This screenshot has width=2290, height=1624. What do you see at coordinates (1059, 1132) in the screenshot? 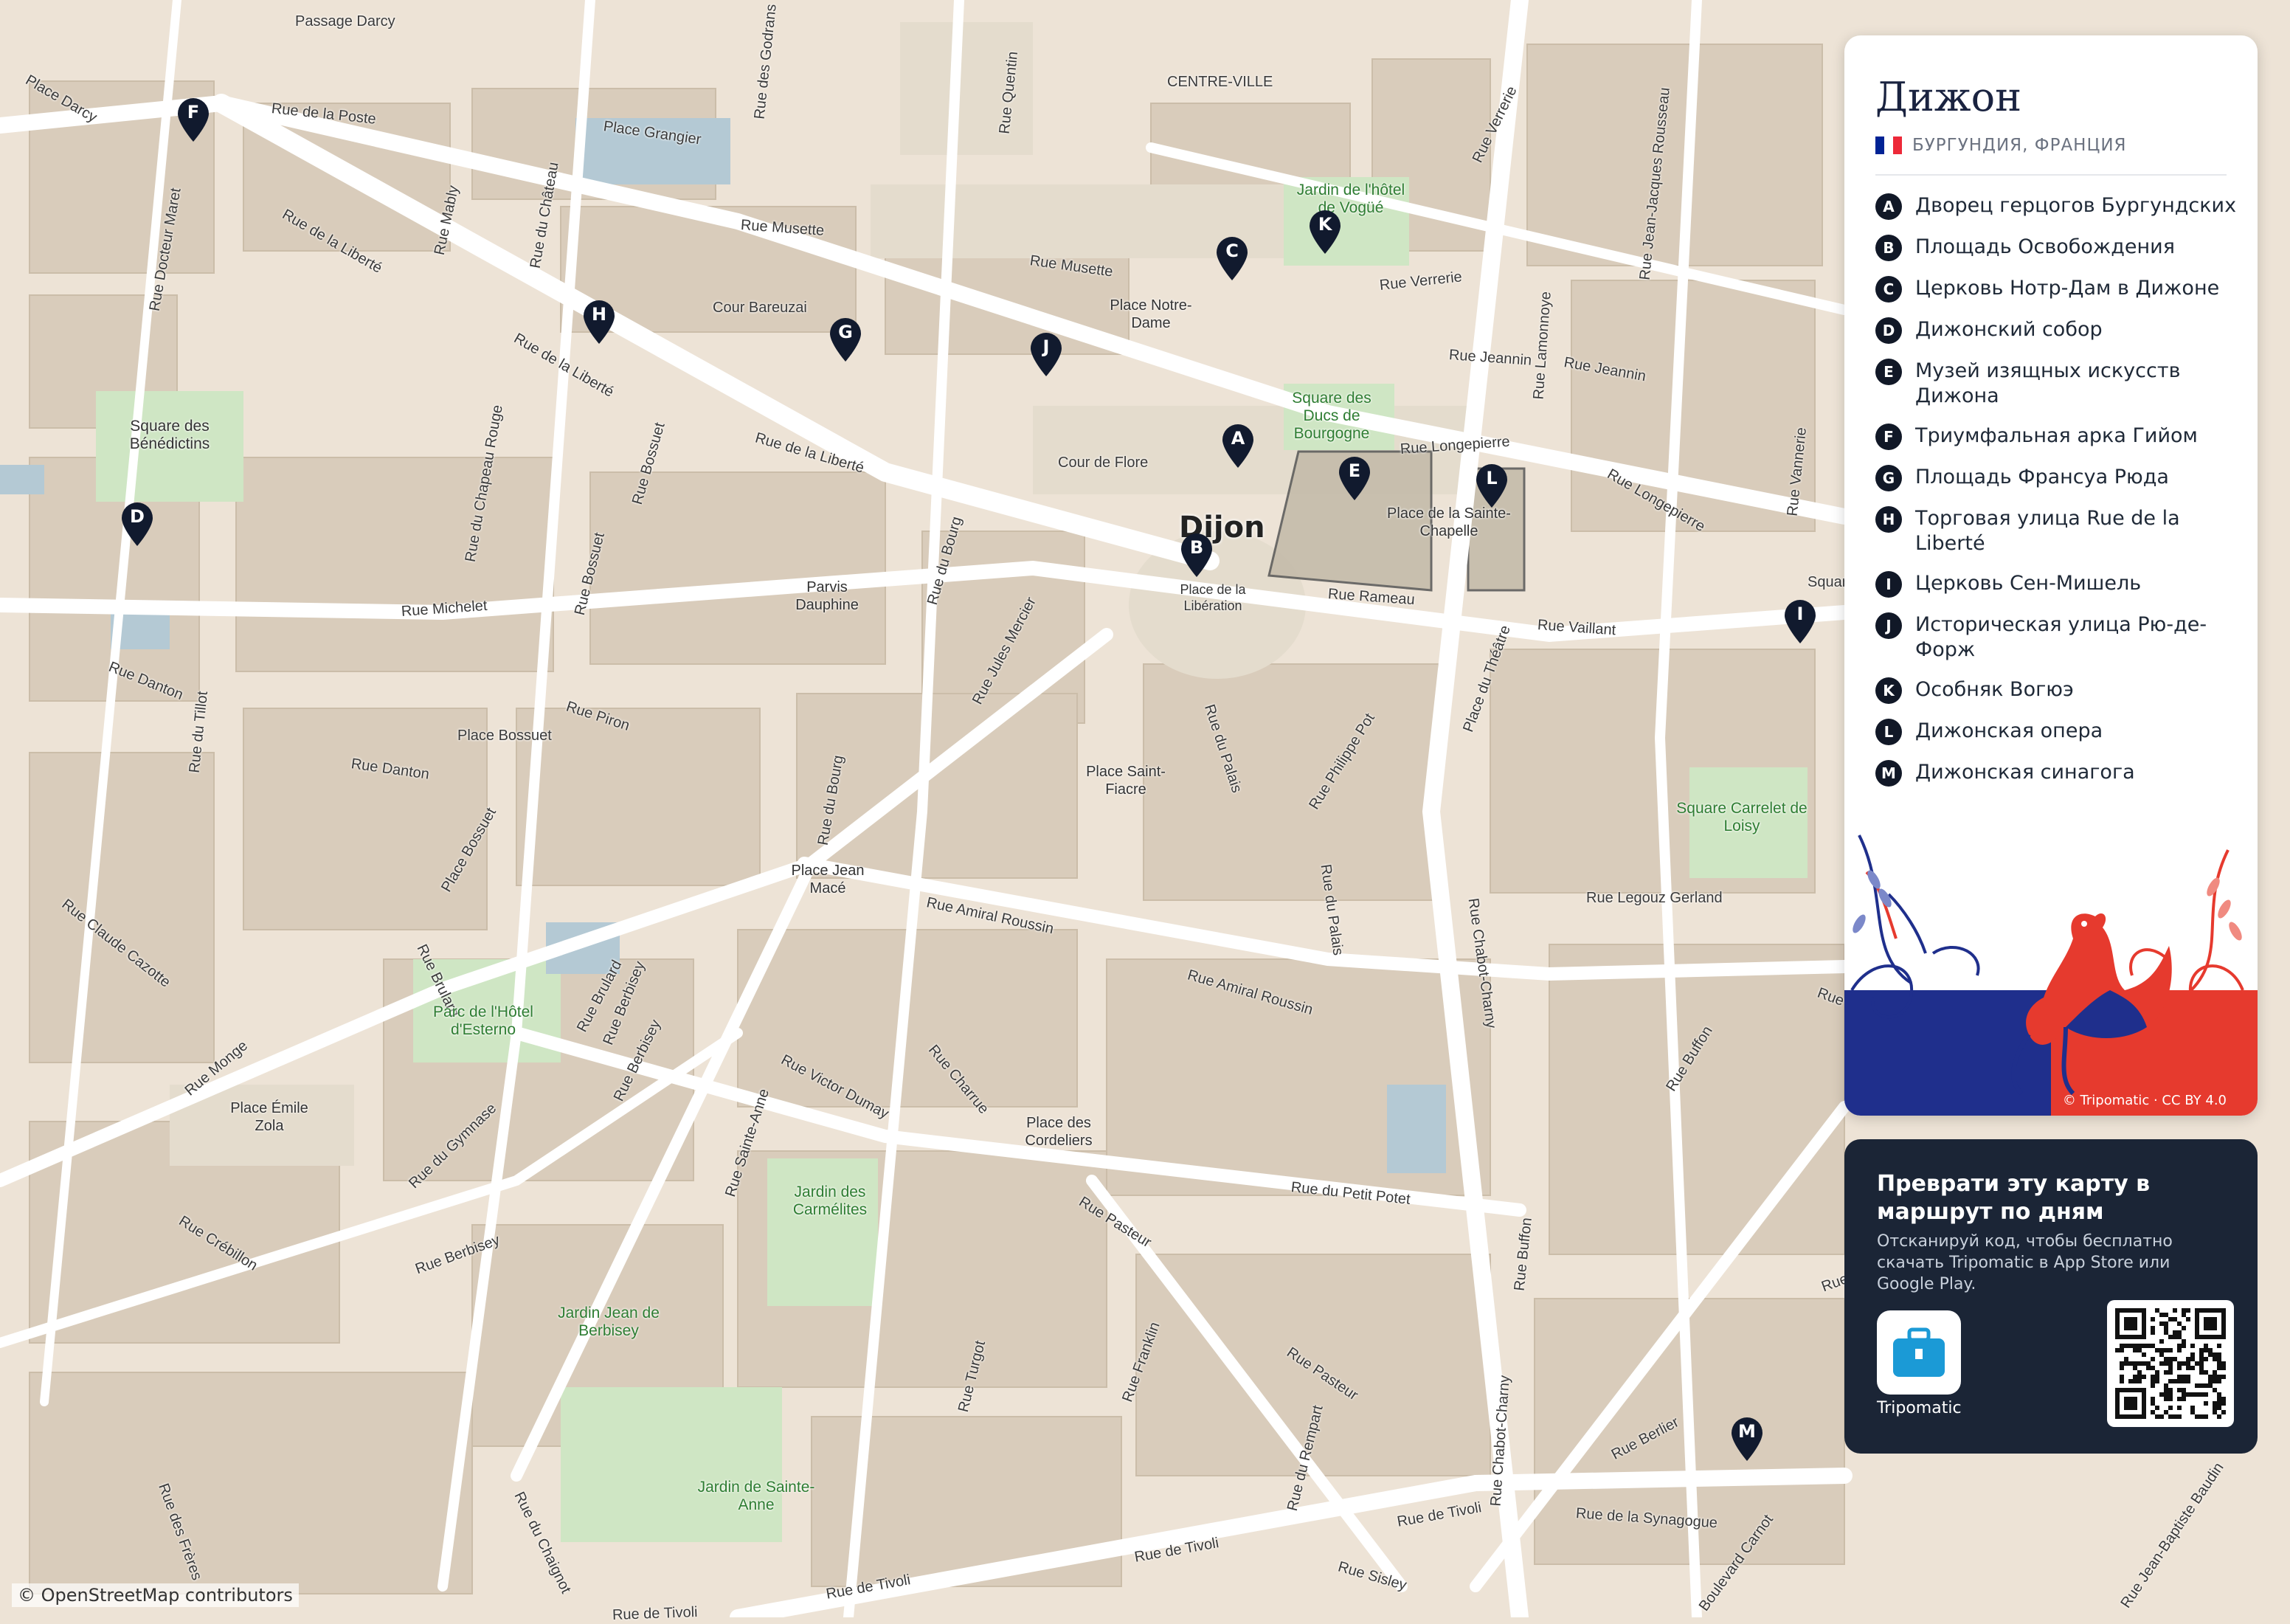
I see `square-label: Place des Cordeliers` at bounding box center [1059, 1132].